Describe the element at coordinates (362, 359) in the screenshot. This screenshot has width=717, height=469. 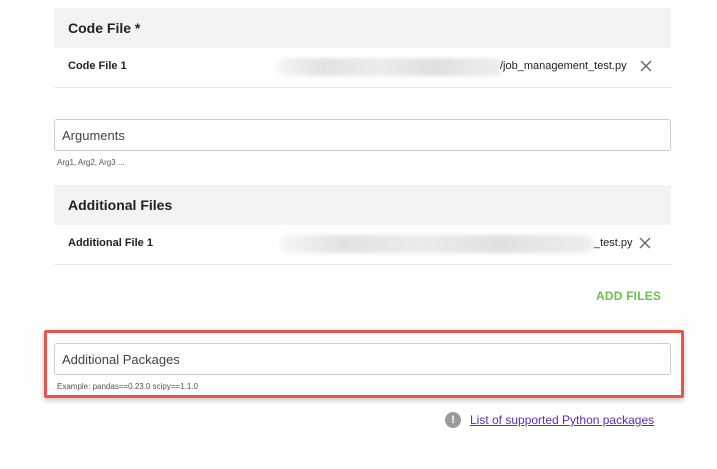
I see `additional-packages-input` at that location.